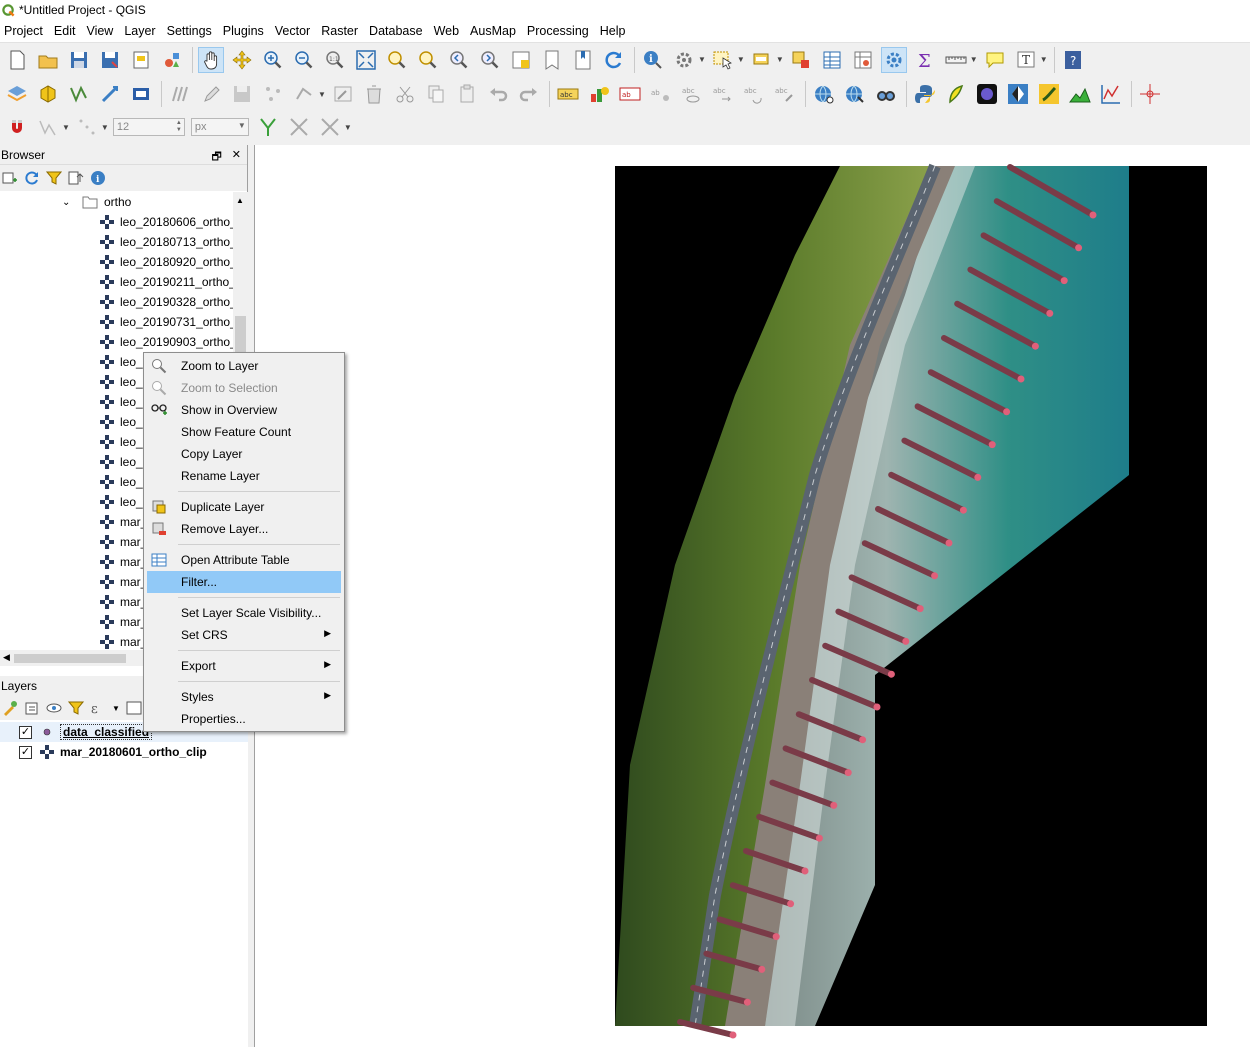 The image size is (1250, 1047). I want to click on show-bookmarks-icon, so click(583, 60).